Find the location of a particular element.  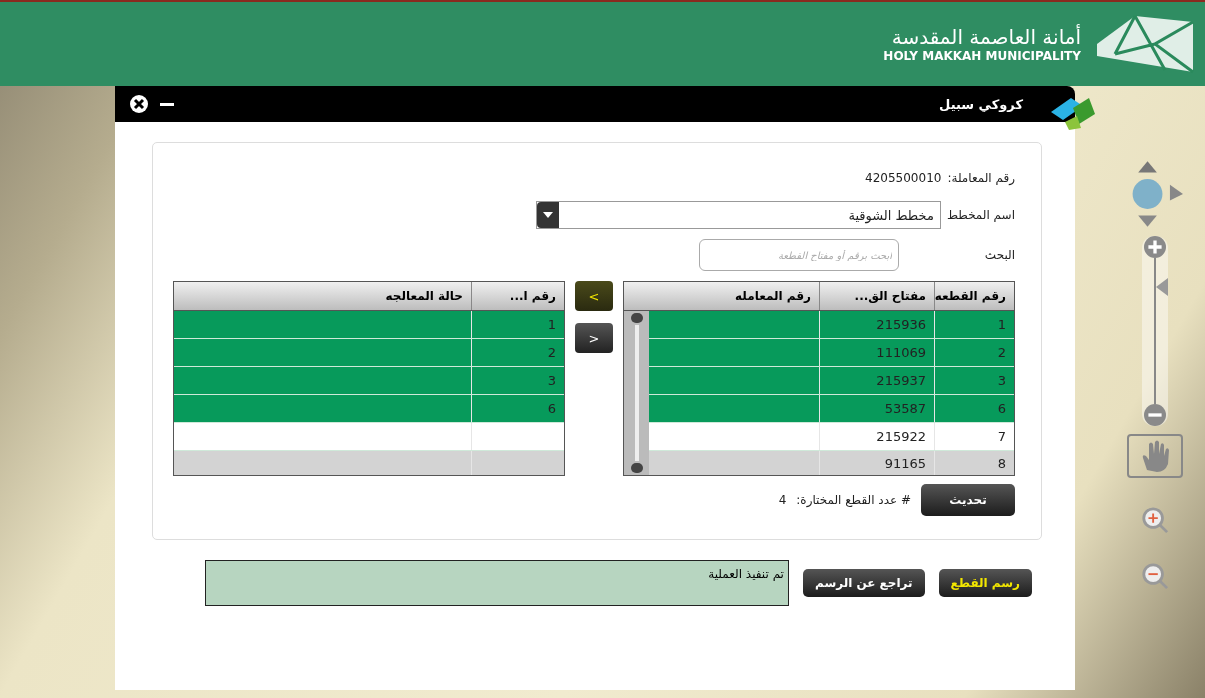

action-button: تراجع عن الرسم is located at coordinates (863, 583).